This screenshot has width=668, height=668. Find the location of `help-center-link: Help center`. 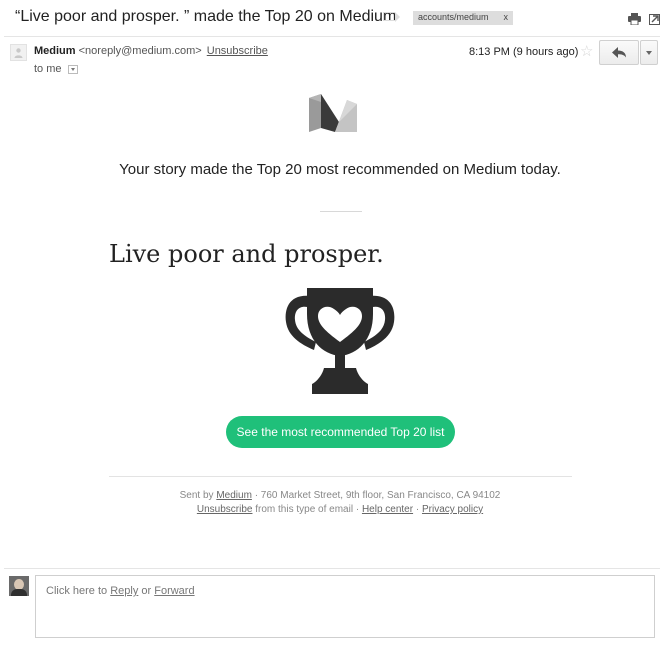

help-center-link: Help center is located at coordinates (387, 509).